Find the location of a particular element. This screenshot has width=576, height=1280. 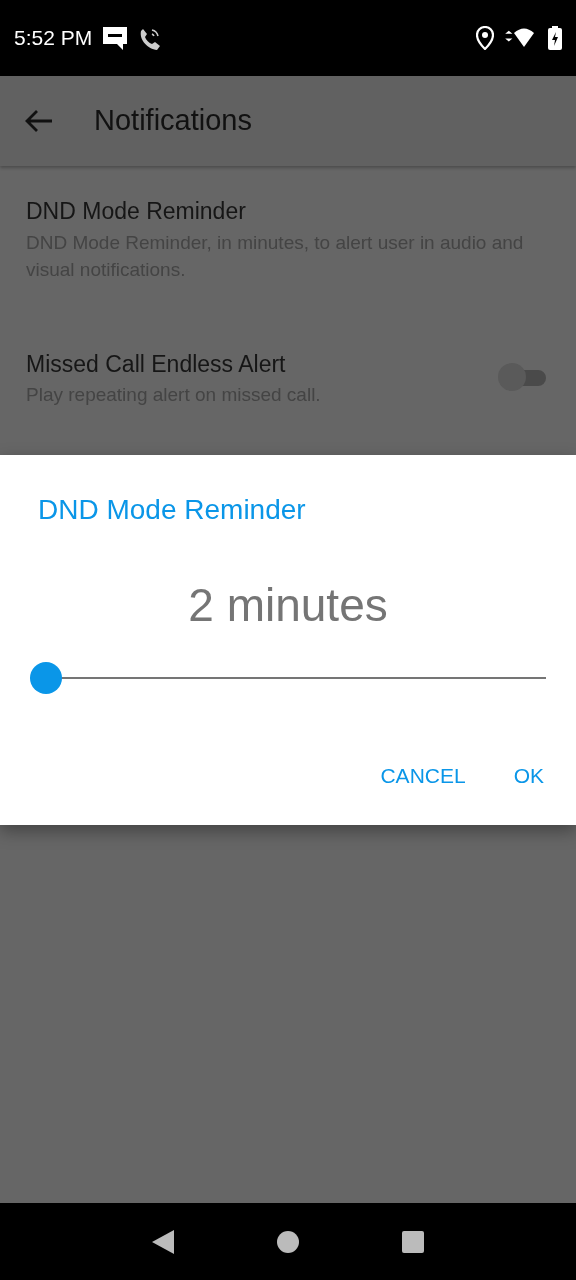

slider-value: 2 minutes is located at coordinates (288, 605).